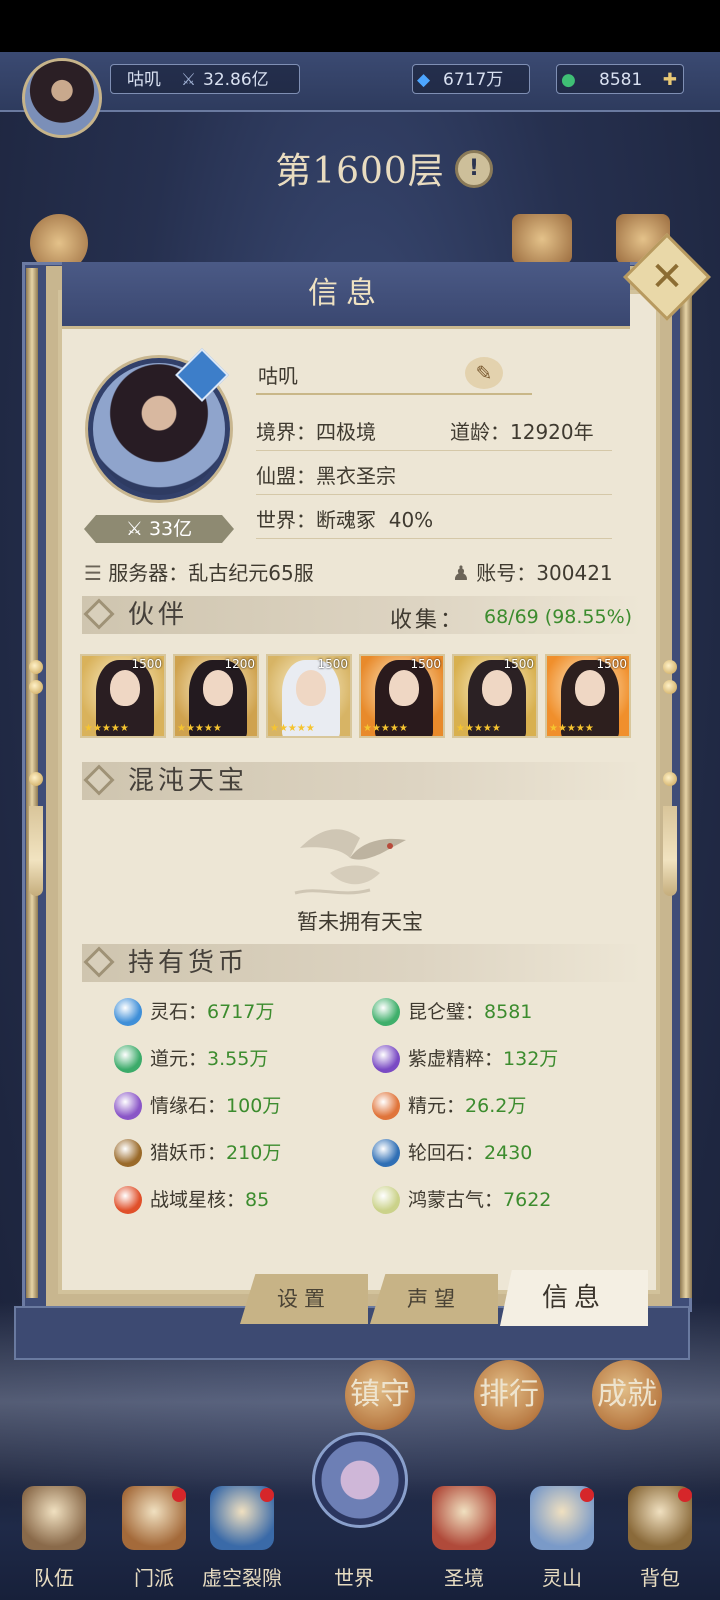  What do you see at coordinates (446, 1012) in the screenshot?
I see `currency-label: 昆仑璧：` at bounding box center [446, 1012].